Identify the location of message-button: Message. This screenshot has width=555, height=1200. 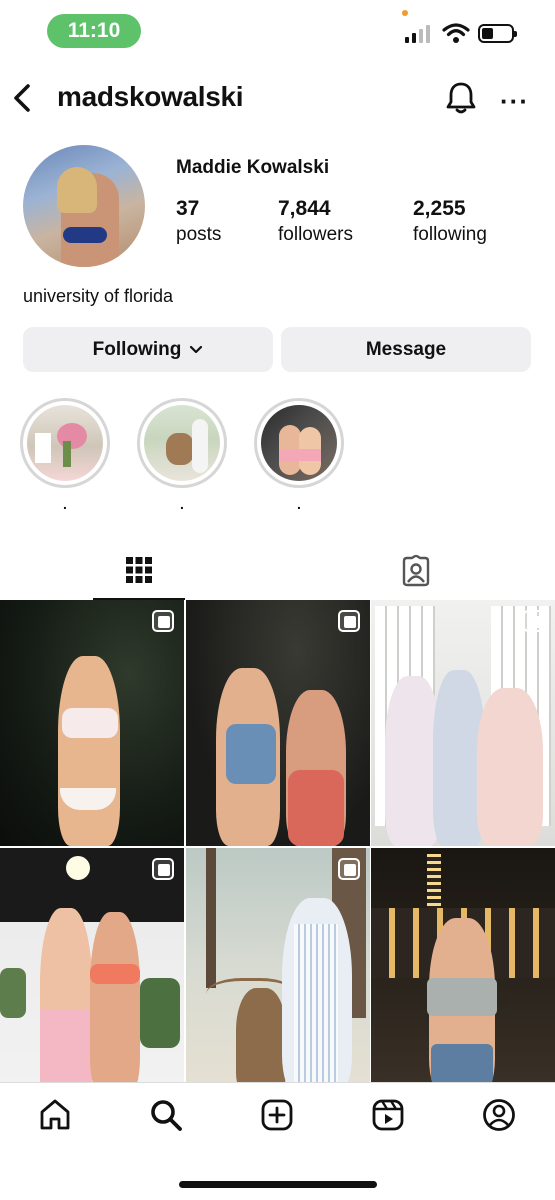
(406, 349).